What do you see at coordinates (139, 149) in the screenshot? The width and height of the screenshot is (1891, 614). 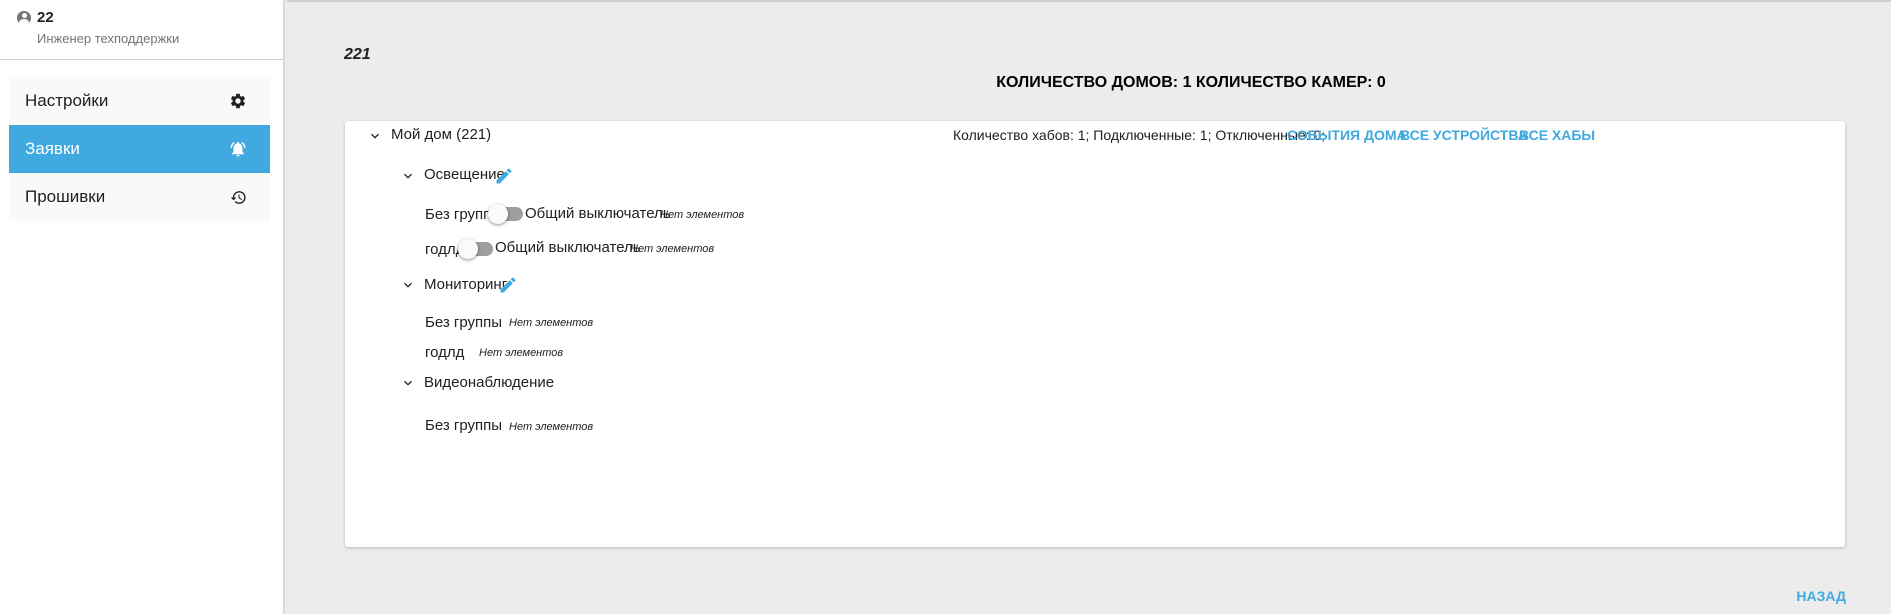 I see `sidebar-item-requests: Заявки` at bounding box center [139, 149].